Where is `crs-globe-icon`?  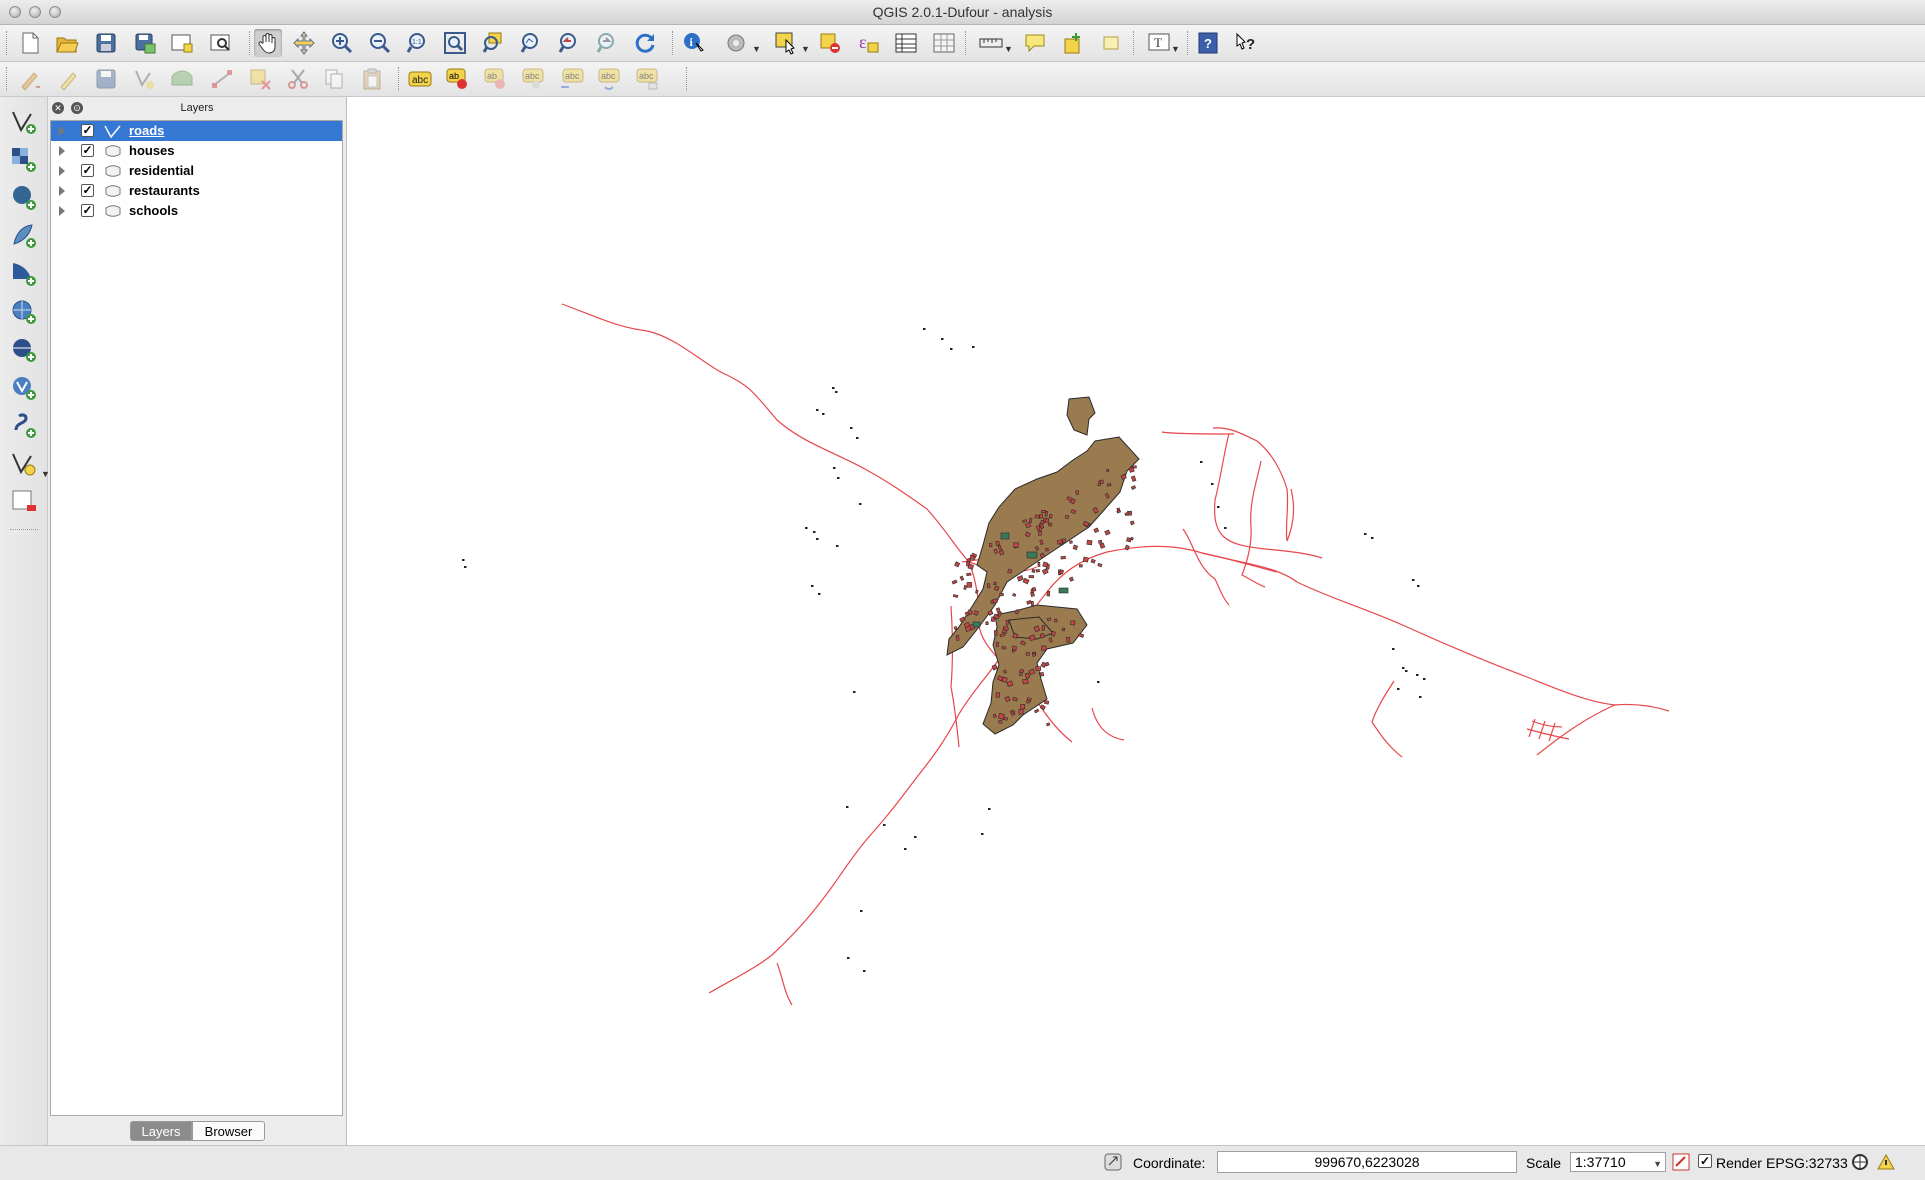
crs-globe-icon is located at coordinates (1860, 1162).